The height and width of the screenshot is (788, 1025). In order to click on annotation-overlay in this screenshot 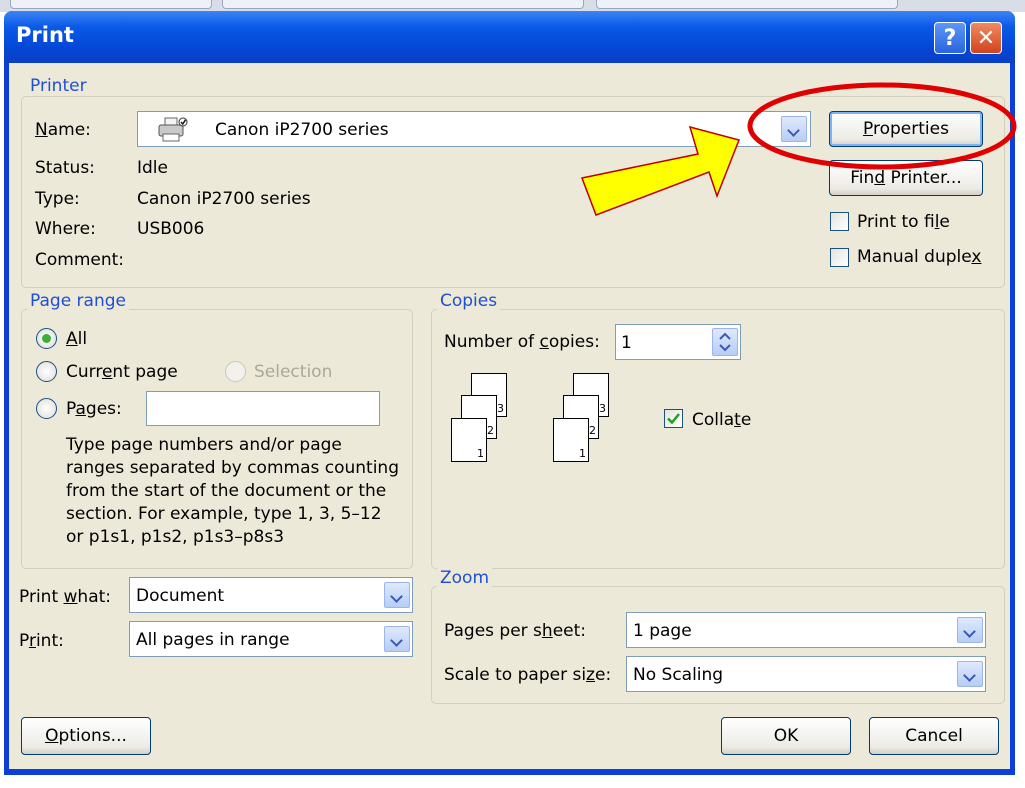, I will do `click(798, 149)`.